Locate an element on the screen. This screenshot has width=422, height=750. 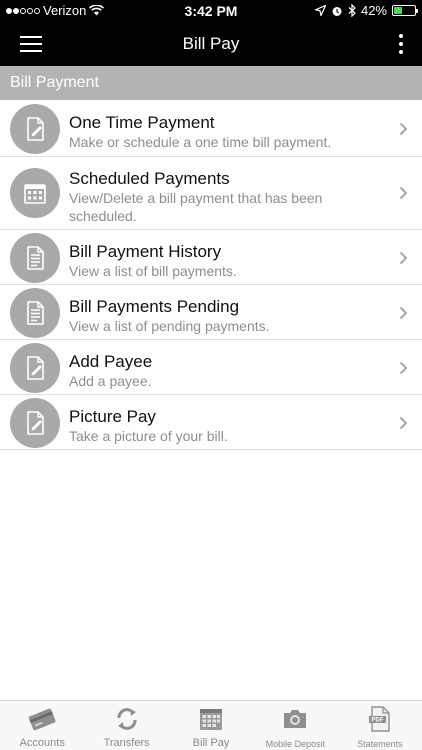
list-item-picture-pay: Picture Pay Take a picture of your bill. is located at coordinates (211, 422).